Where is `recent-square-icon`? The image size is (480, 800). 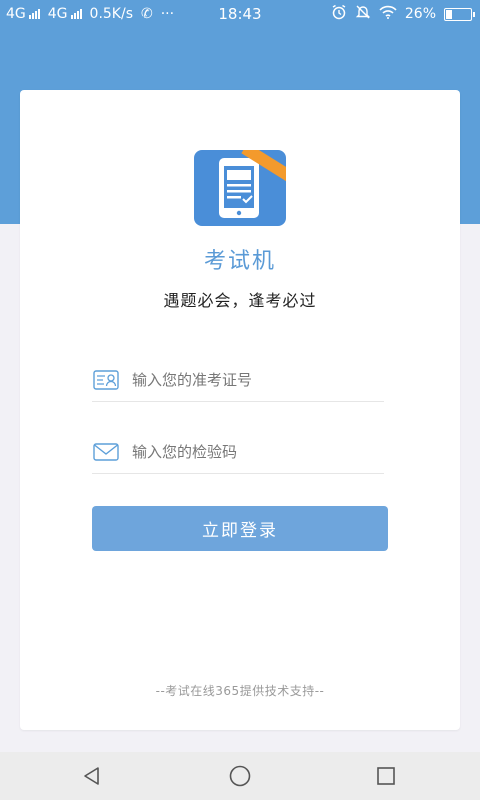 recent-square-icon is located at coordinates (386, 776).